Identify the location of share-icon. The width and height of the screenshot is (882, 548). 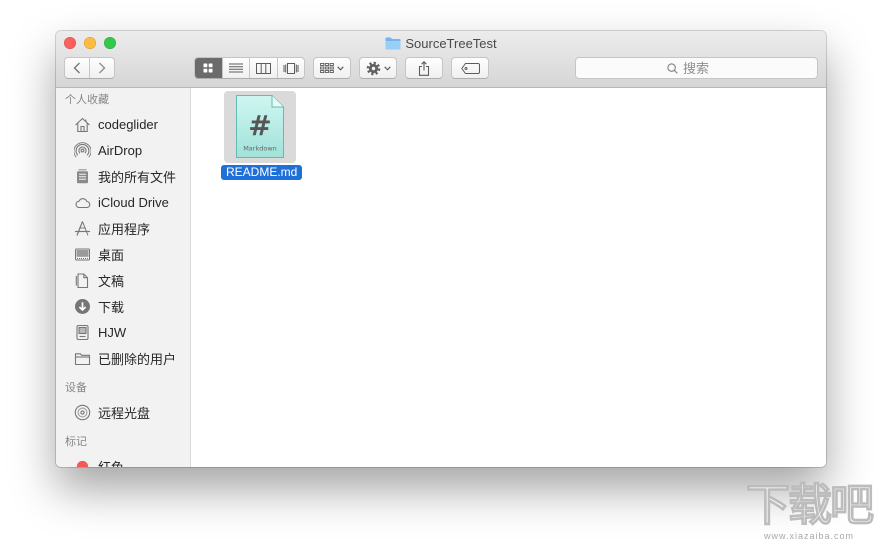
(424, 68).